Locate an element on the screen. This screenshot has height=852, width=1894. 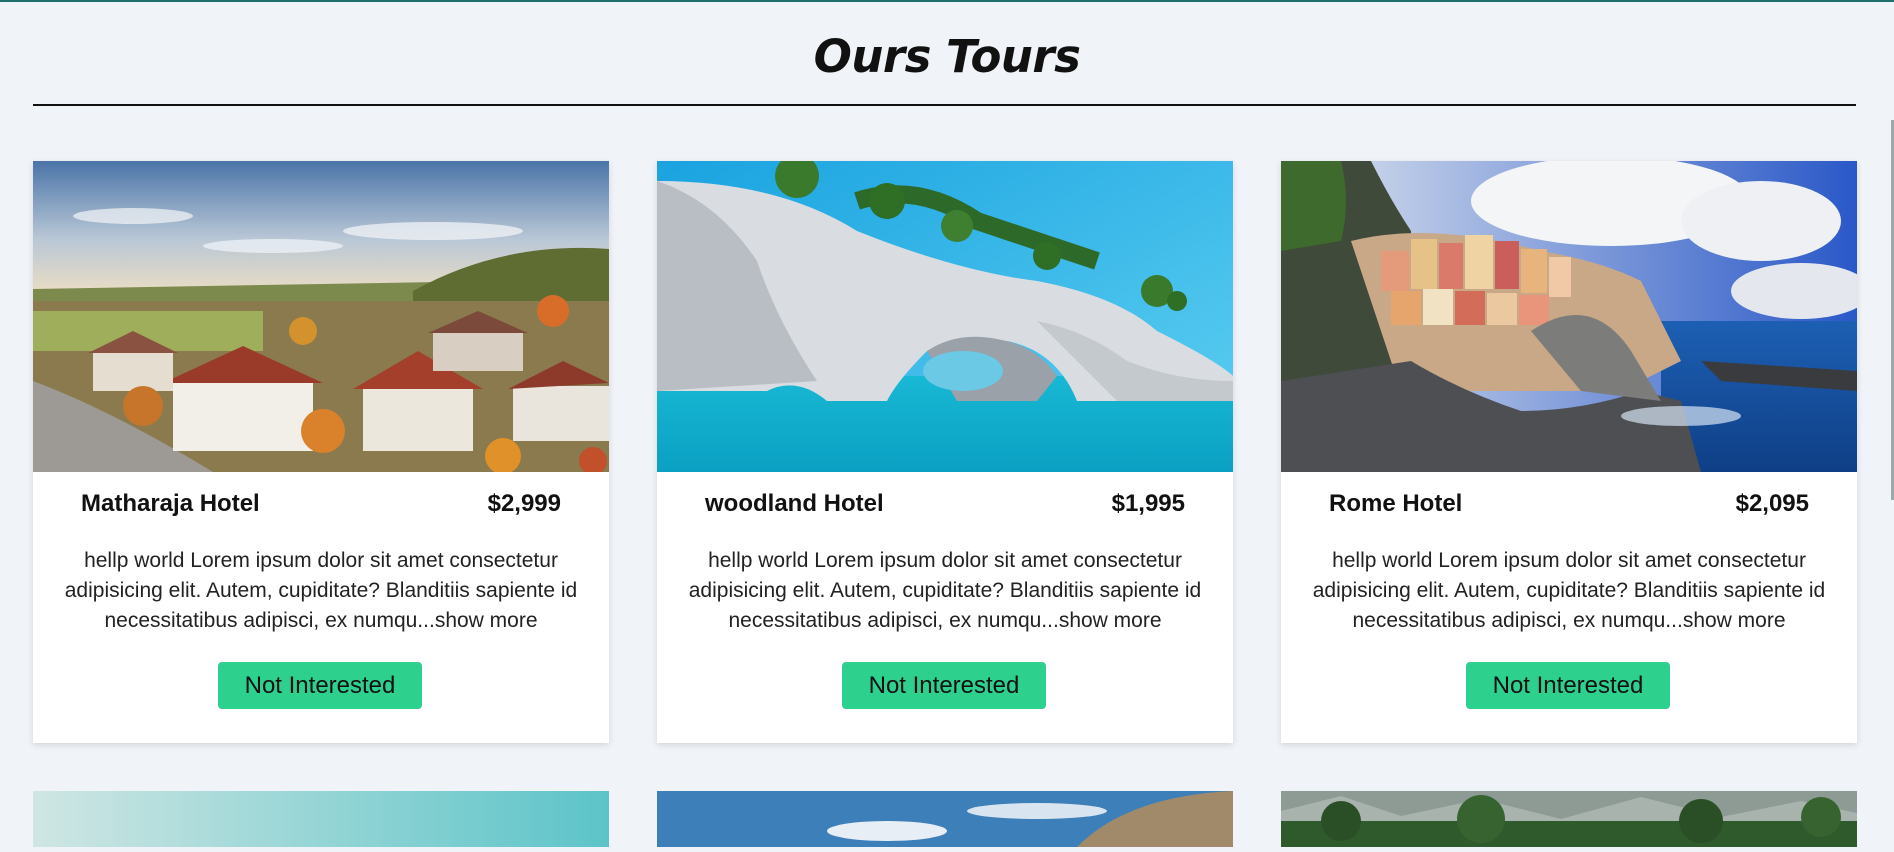
sea-arch-image is located at coordinates (945, 316).